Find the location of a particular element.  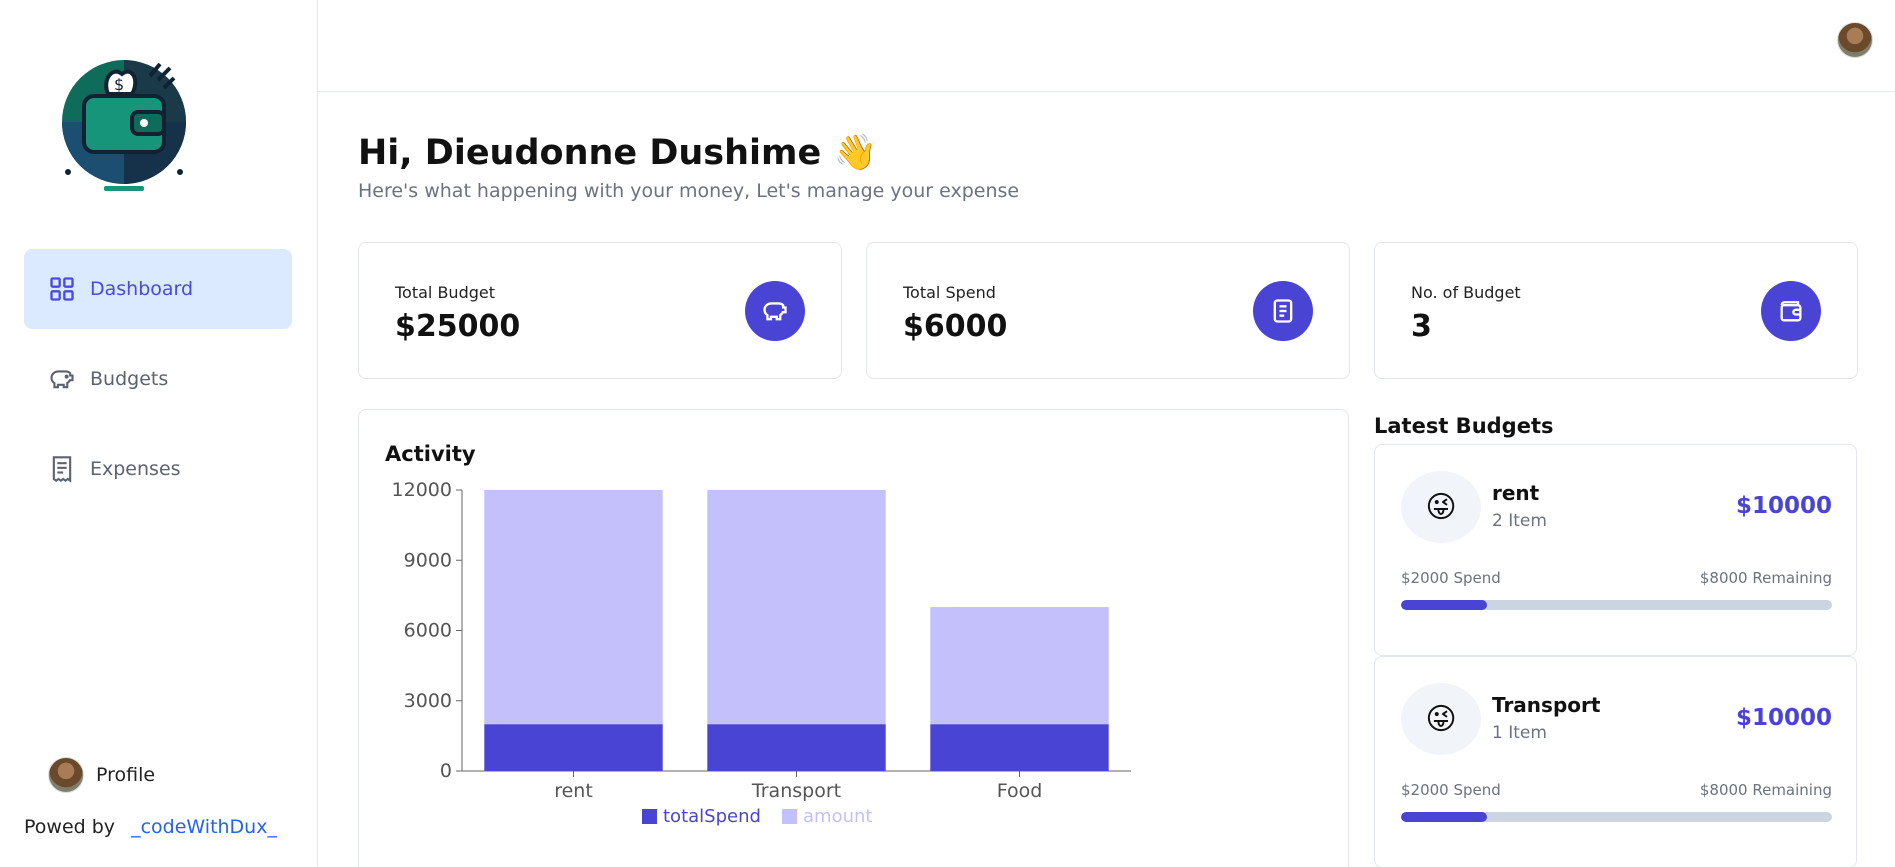

app-logo: $ is located at coordinates (125, 124).